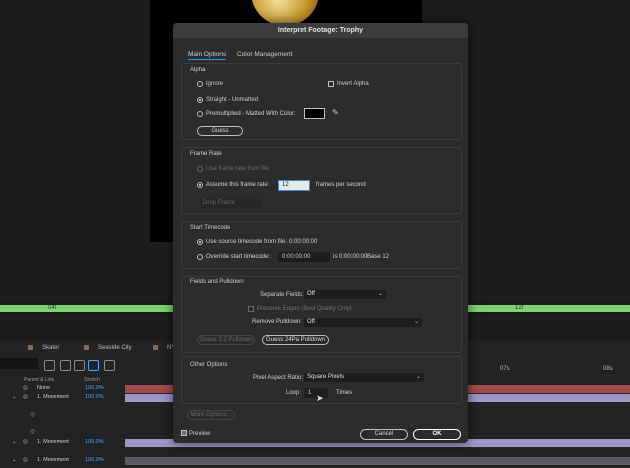 The width and height of the screenshot is (630, 468). What do you see at coordinates (220, 131) in the screenshot?
I see `guess-alpha-button: Guess` at bounding box center [220, 131].